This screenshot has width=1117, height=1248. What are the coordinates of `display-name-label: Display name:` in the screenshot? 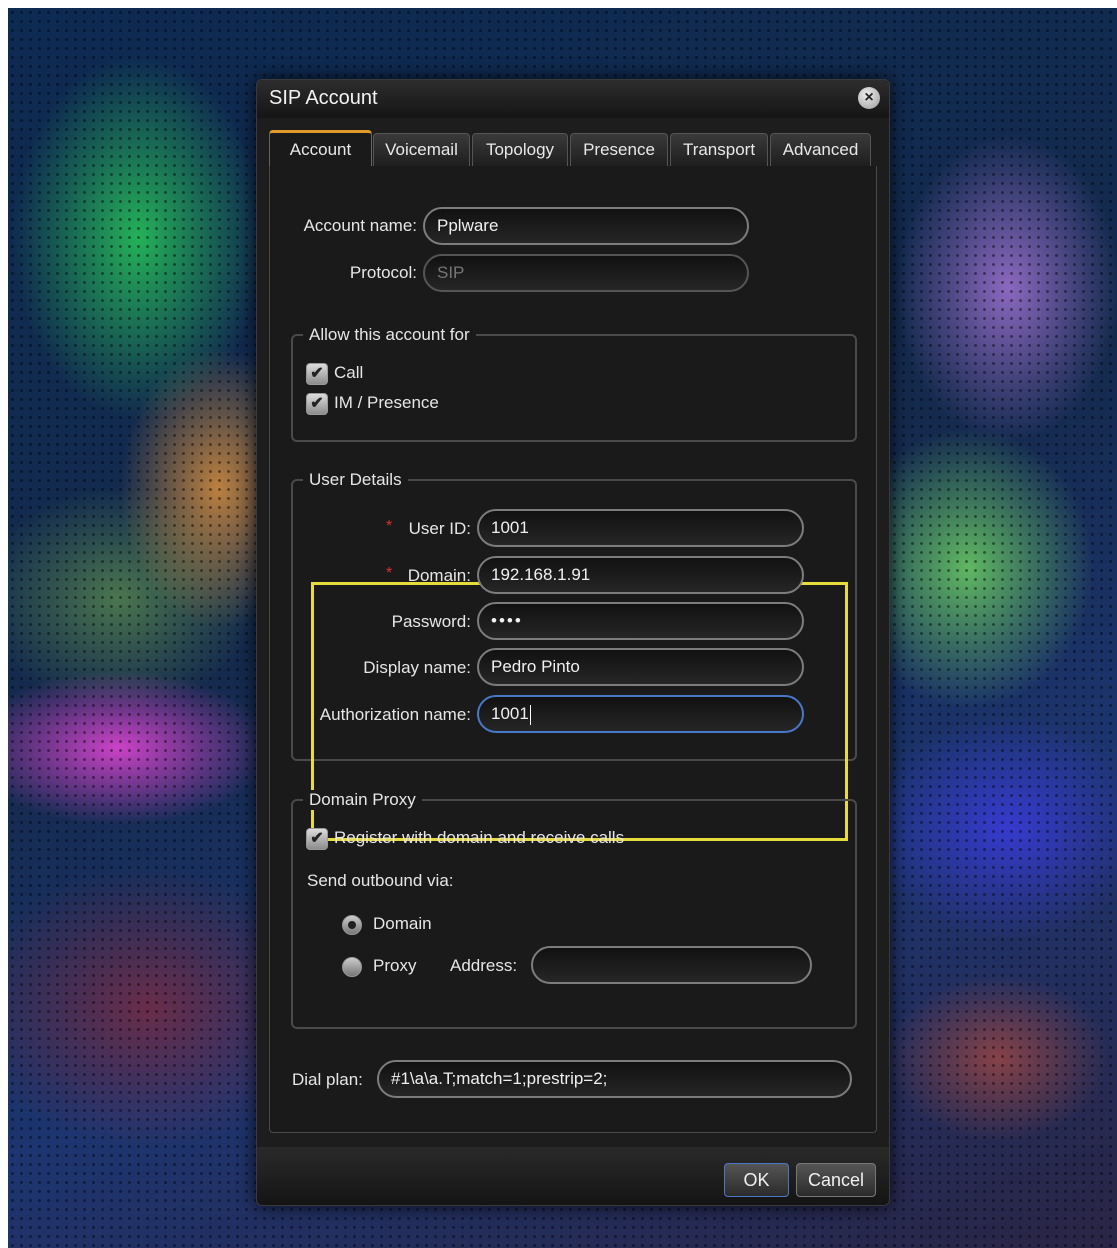 It's located at (417, 667).